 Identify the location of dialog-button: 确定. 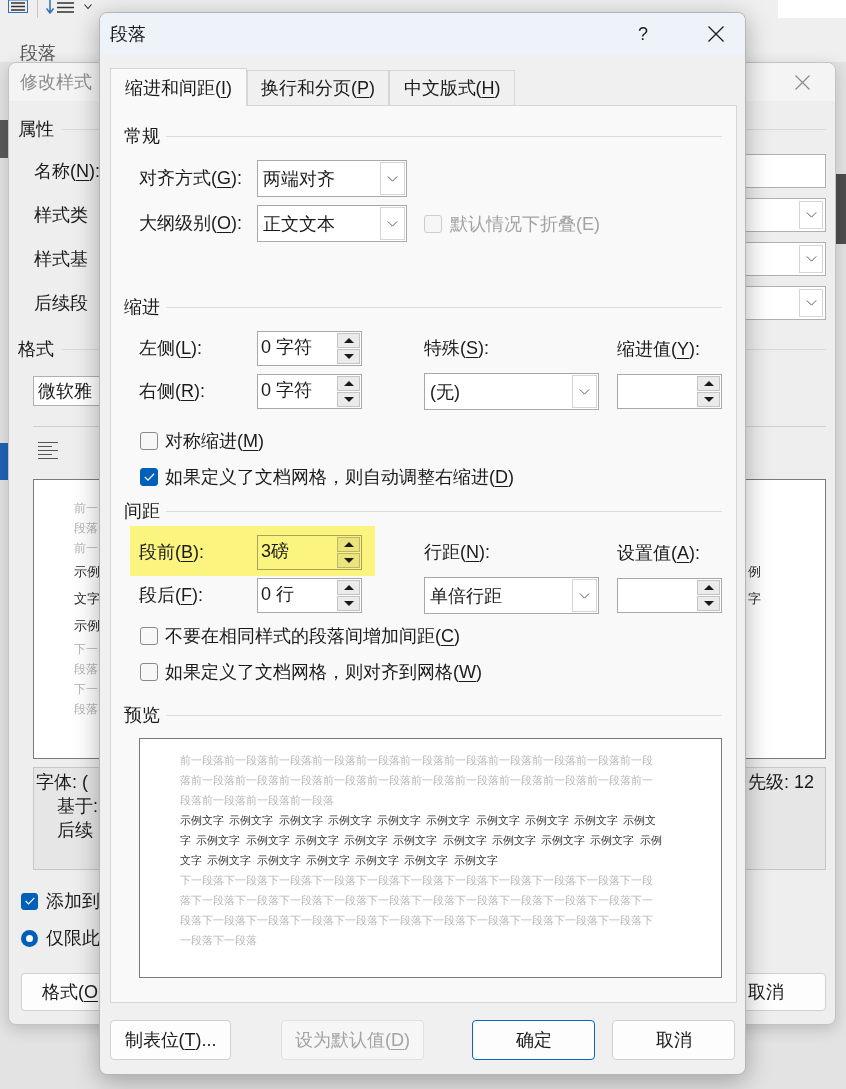
(533, 1040).